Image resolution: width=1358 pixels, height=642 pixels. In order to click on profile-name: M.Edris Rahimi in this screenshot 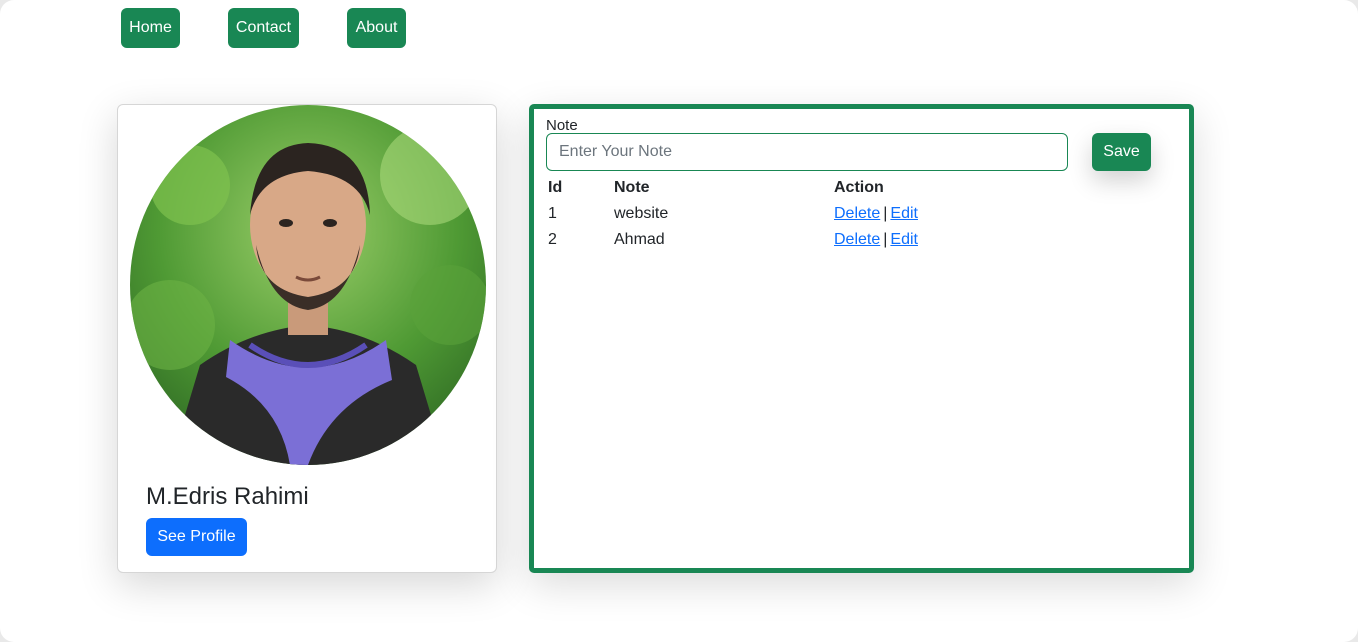, I will do `click(227, 496)`.